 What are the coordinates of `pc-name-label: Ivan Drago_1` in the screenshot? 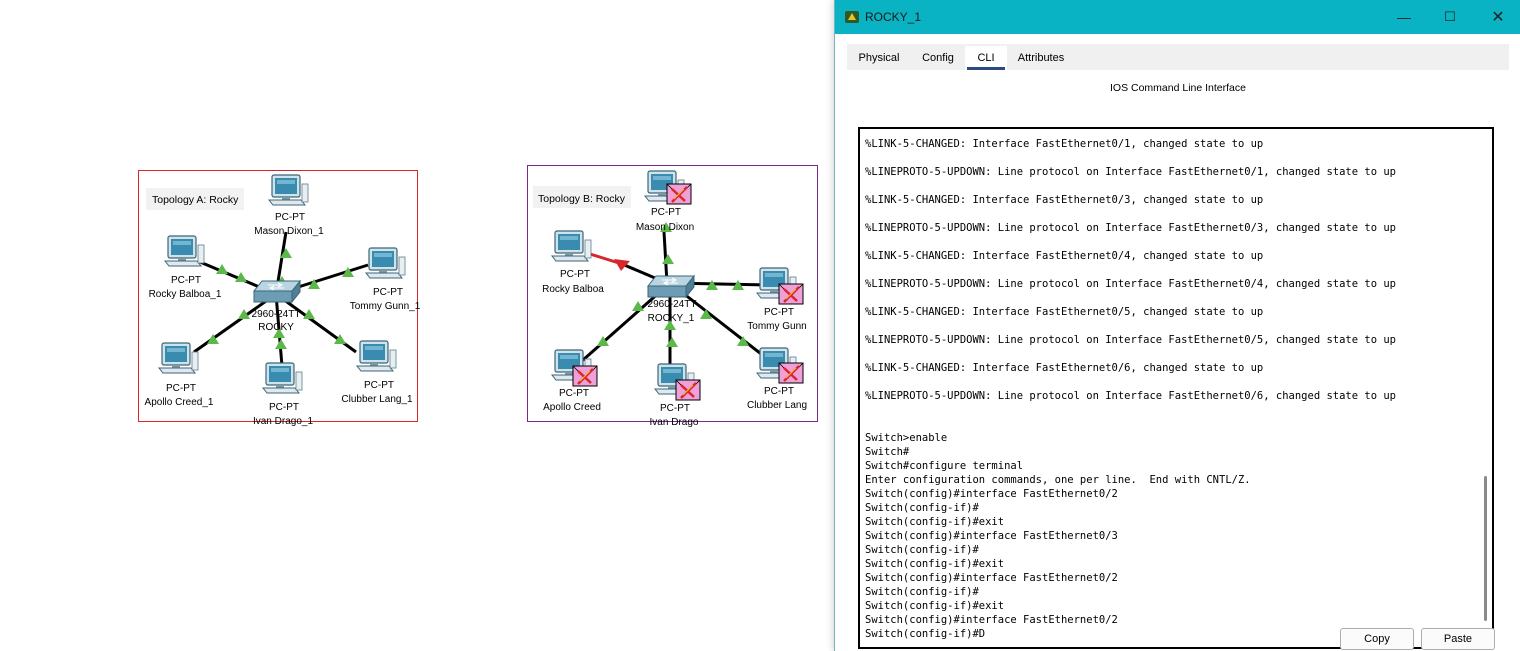 It's located at (283, 421).